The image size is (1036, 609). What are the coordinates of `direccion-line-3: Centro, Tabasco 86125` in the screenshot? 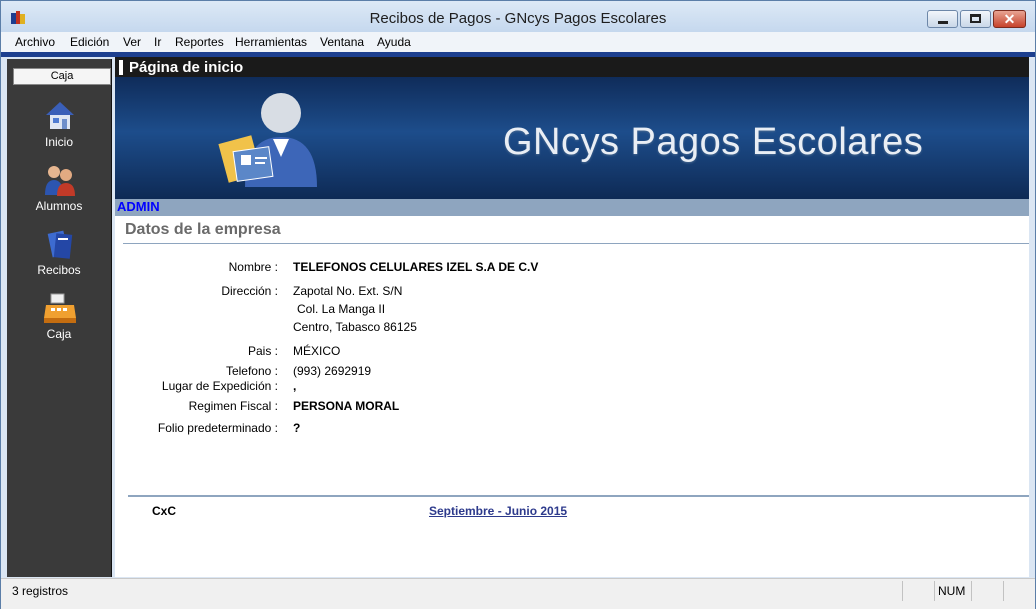 It's located at (355, 327).